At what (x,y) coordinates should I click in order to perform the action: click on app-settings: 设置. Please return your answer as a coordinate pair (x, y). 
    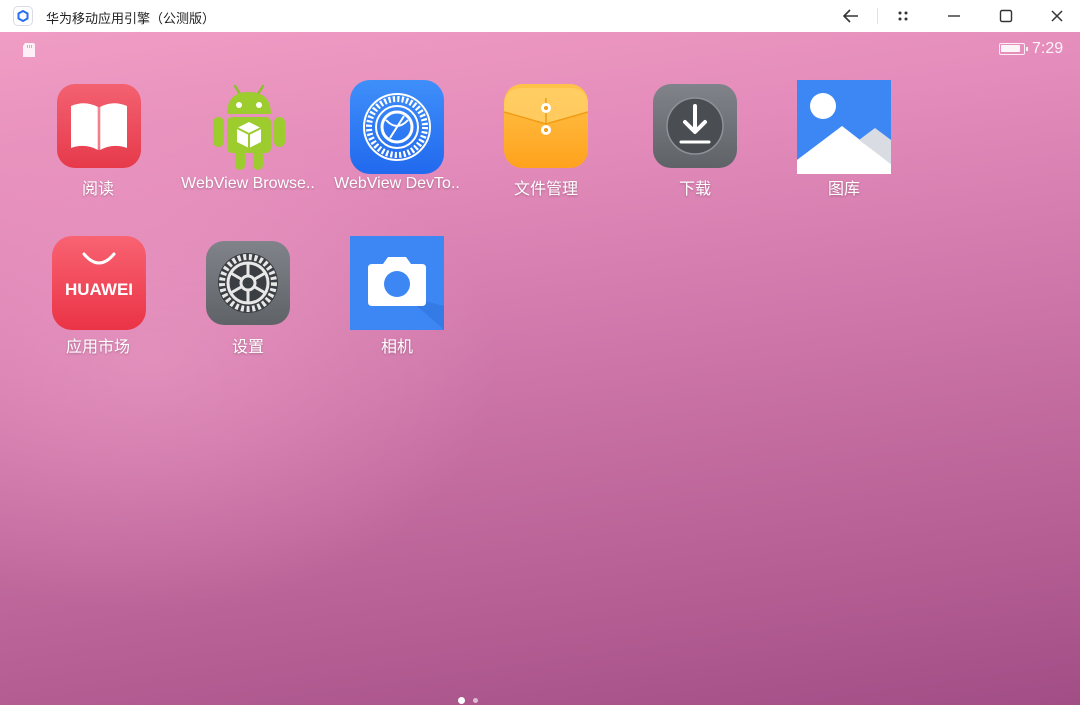
    Looking at the image, I should click on (248, 296).